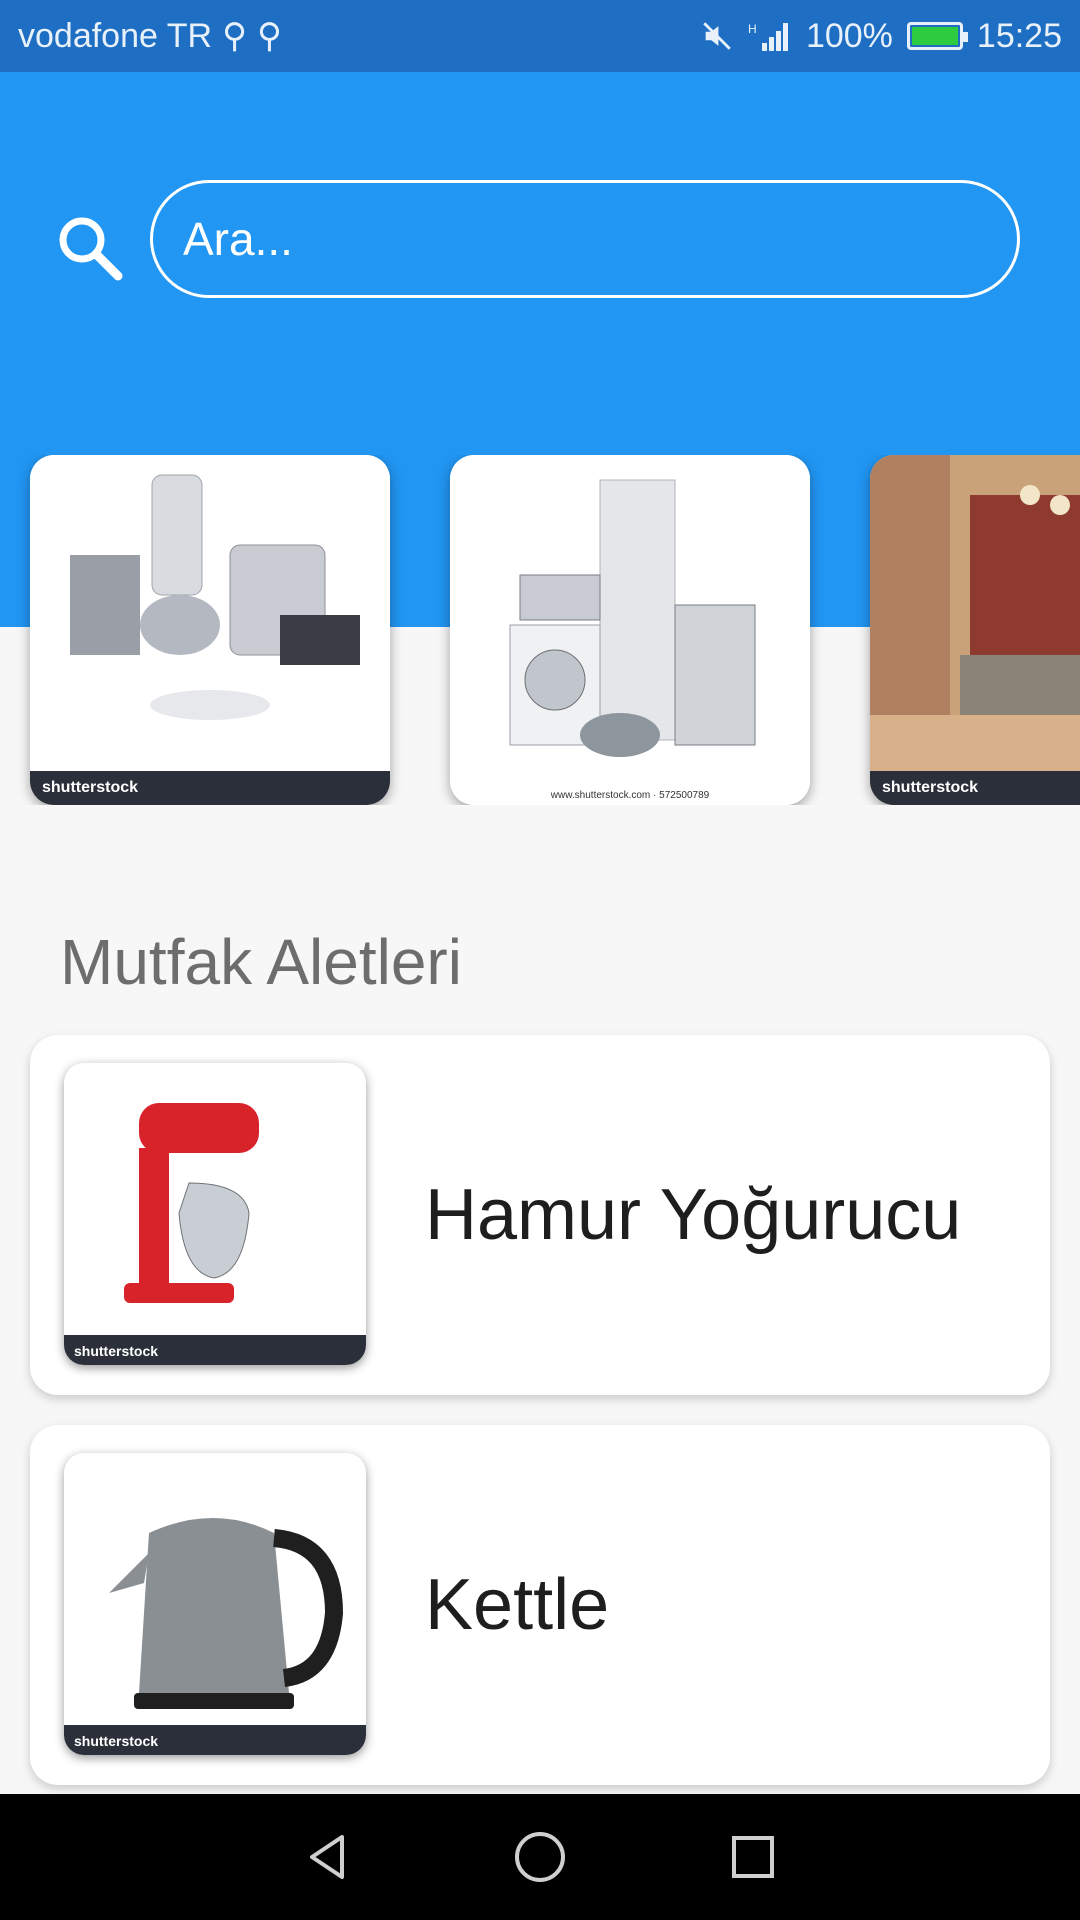 Image resolution: width=1080 pixels, height=1920 pixels. I want to click on image-caption: www.shutterstock.com · 572500789, so click(630, 795).